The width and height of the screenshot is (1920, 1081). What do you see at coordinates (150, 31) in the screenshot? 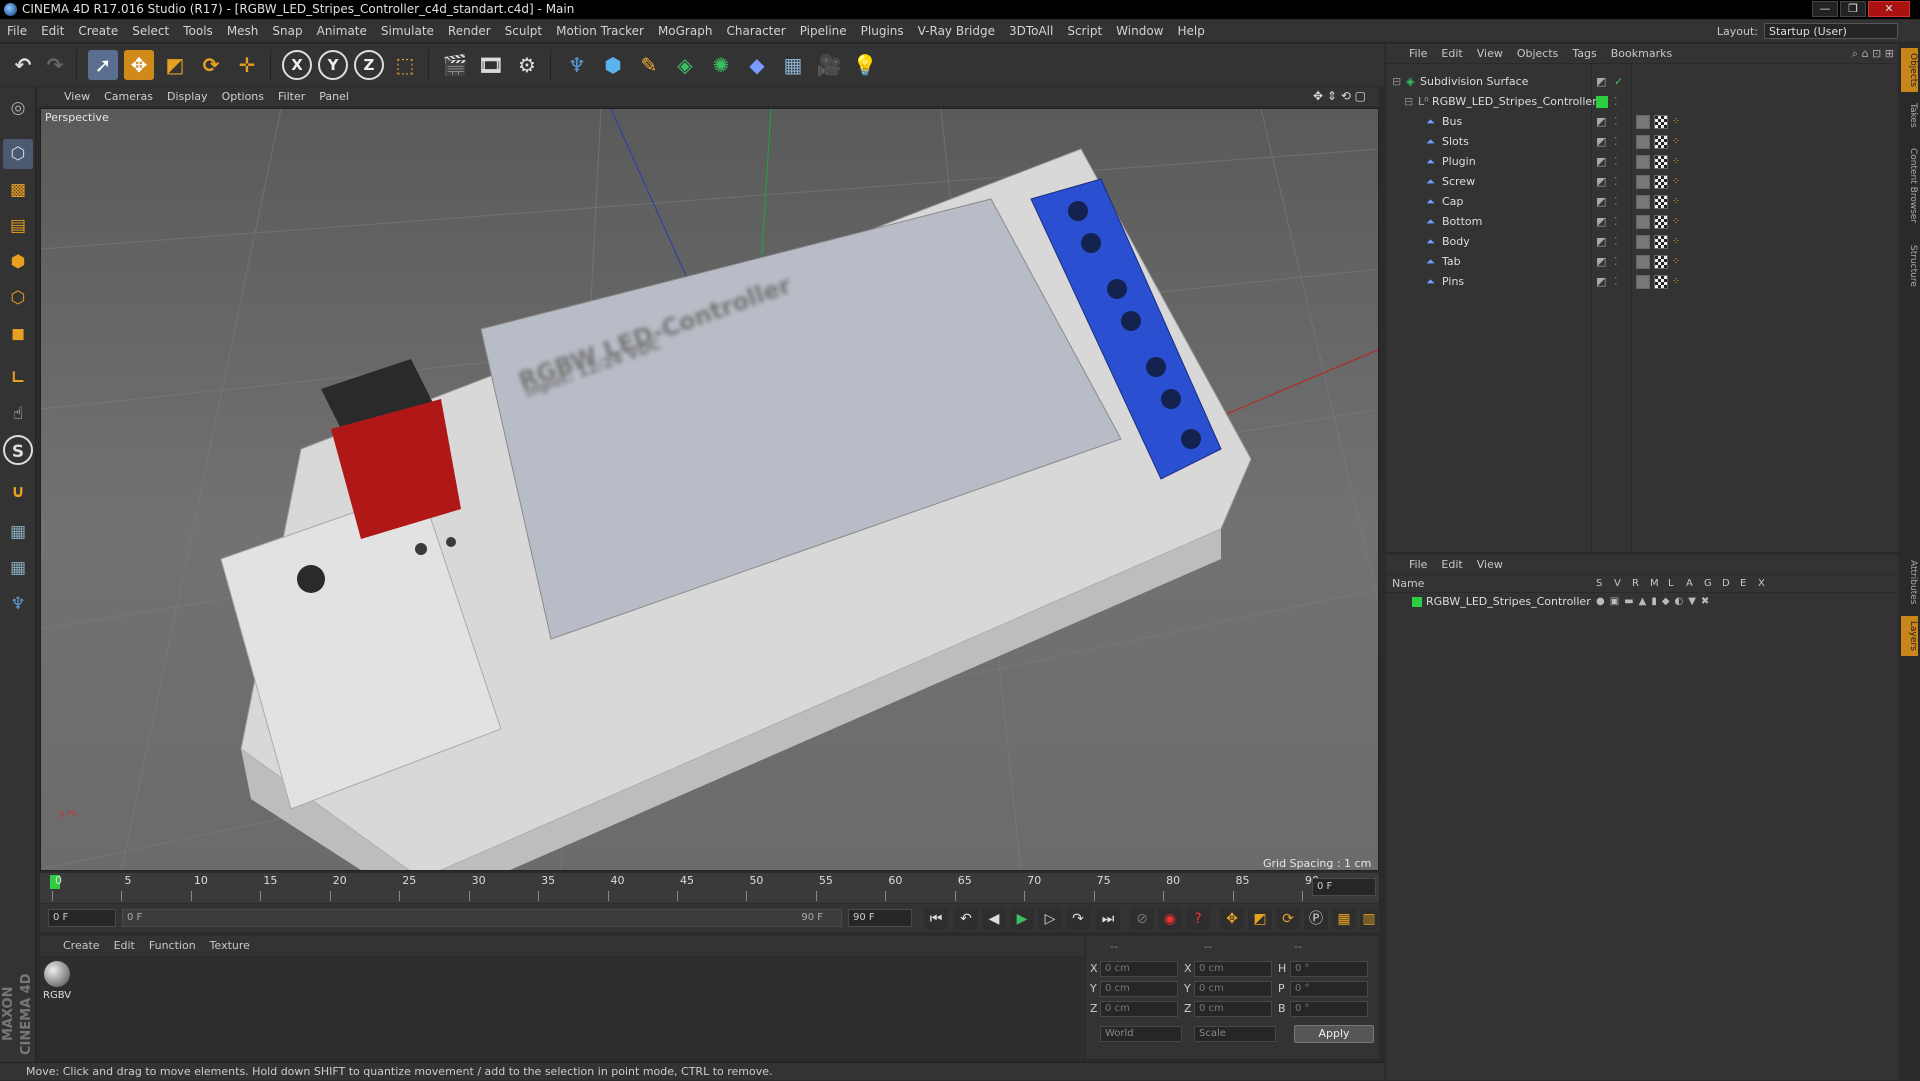
I see `menu-select: Select` at bounding box center [150, 31].